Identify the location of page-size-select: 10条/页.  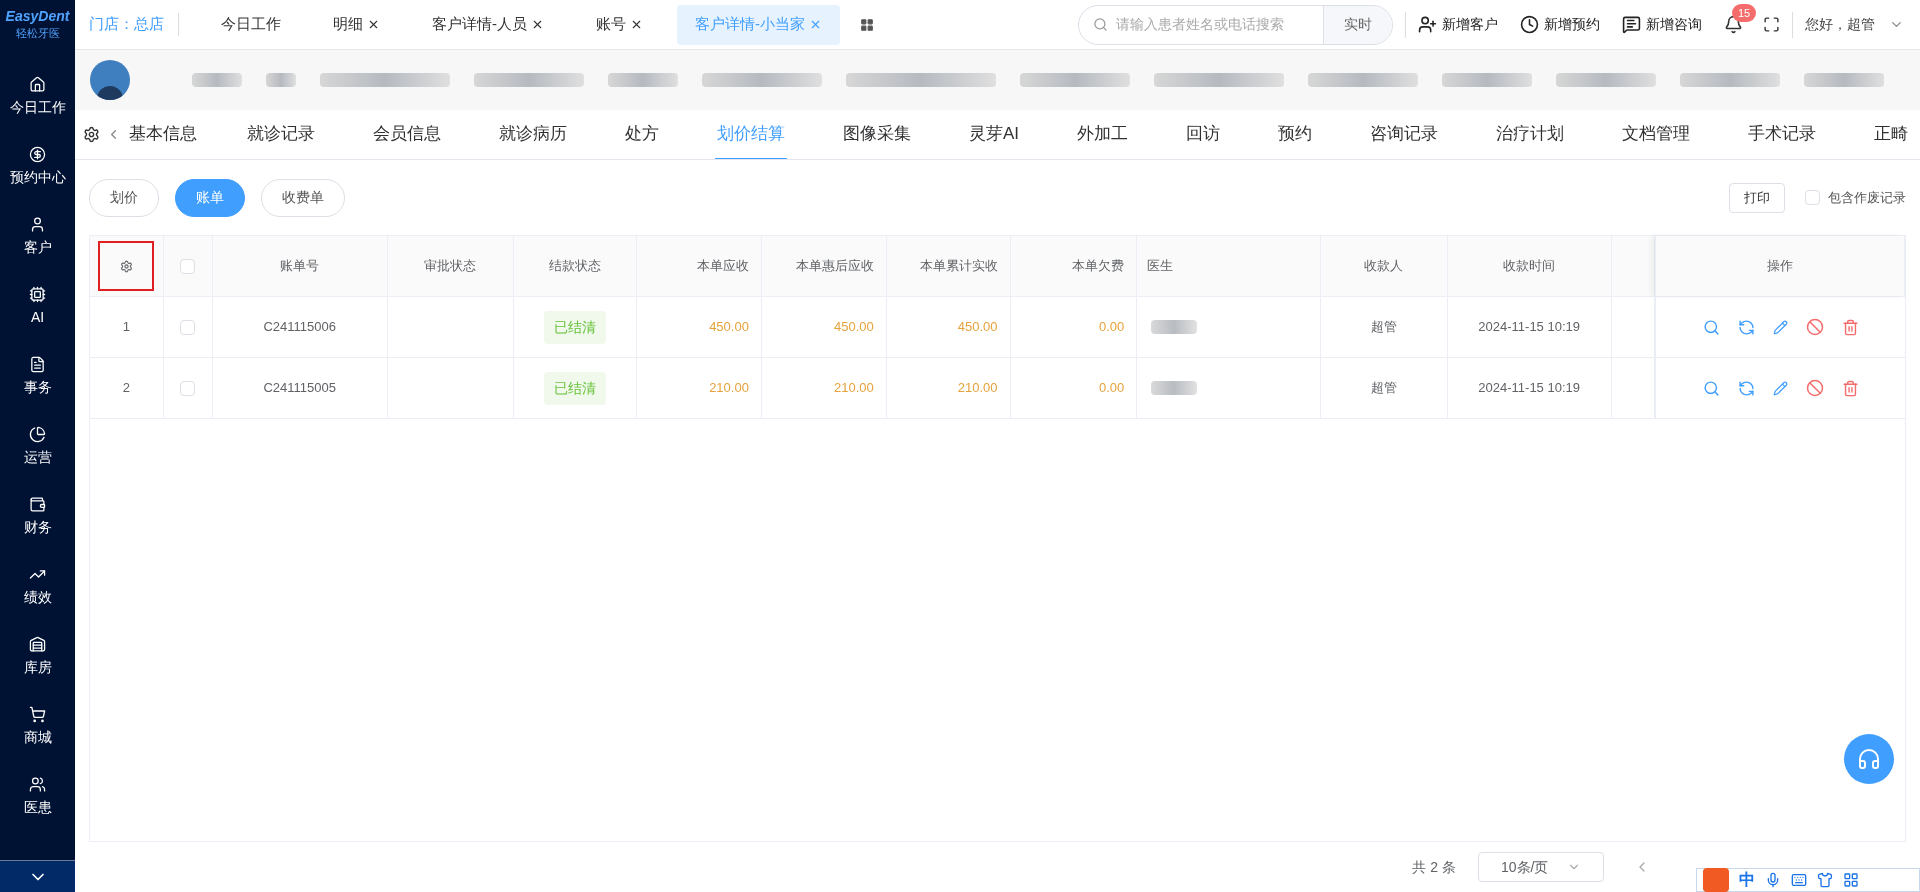
(1541, 867).